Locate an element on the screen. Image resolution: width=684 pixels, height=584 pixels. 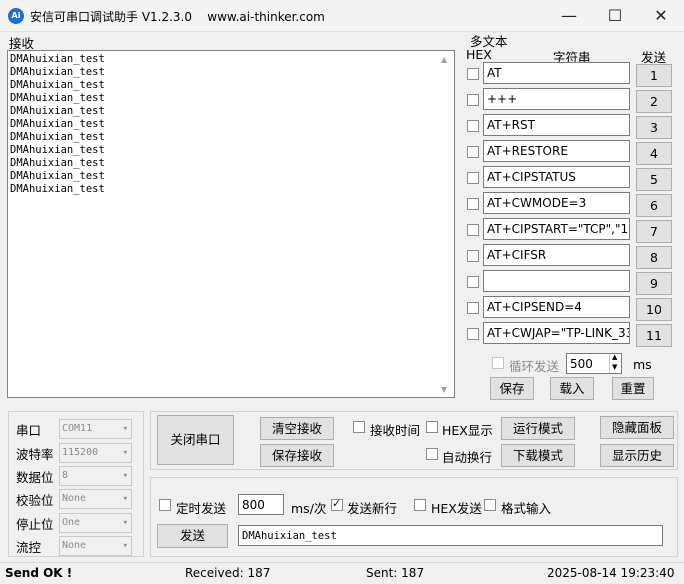
maximize-button: ☐ is located at coordinates (615, 16).